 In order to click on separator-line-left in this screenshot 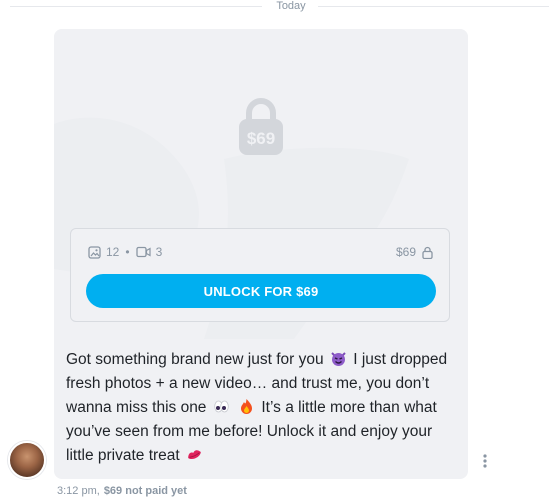, I will do `click(136, 6)`.